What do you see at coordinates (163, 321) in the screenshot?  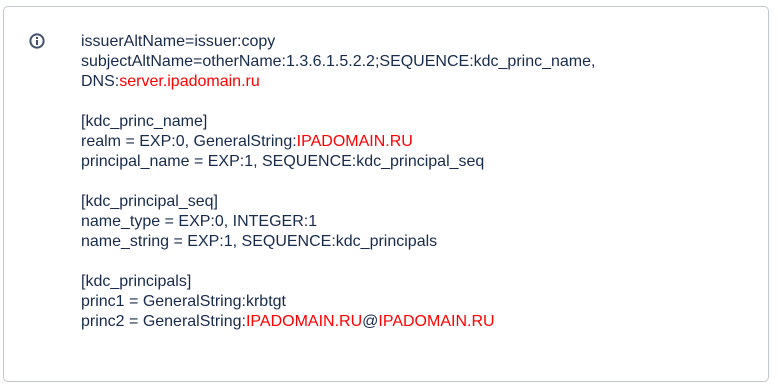 I see `line-text: princ2 = GeneralString:` at bounding box center [163, 321].